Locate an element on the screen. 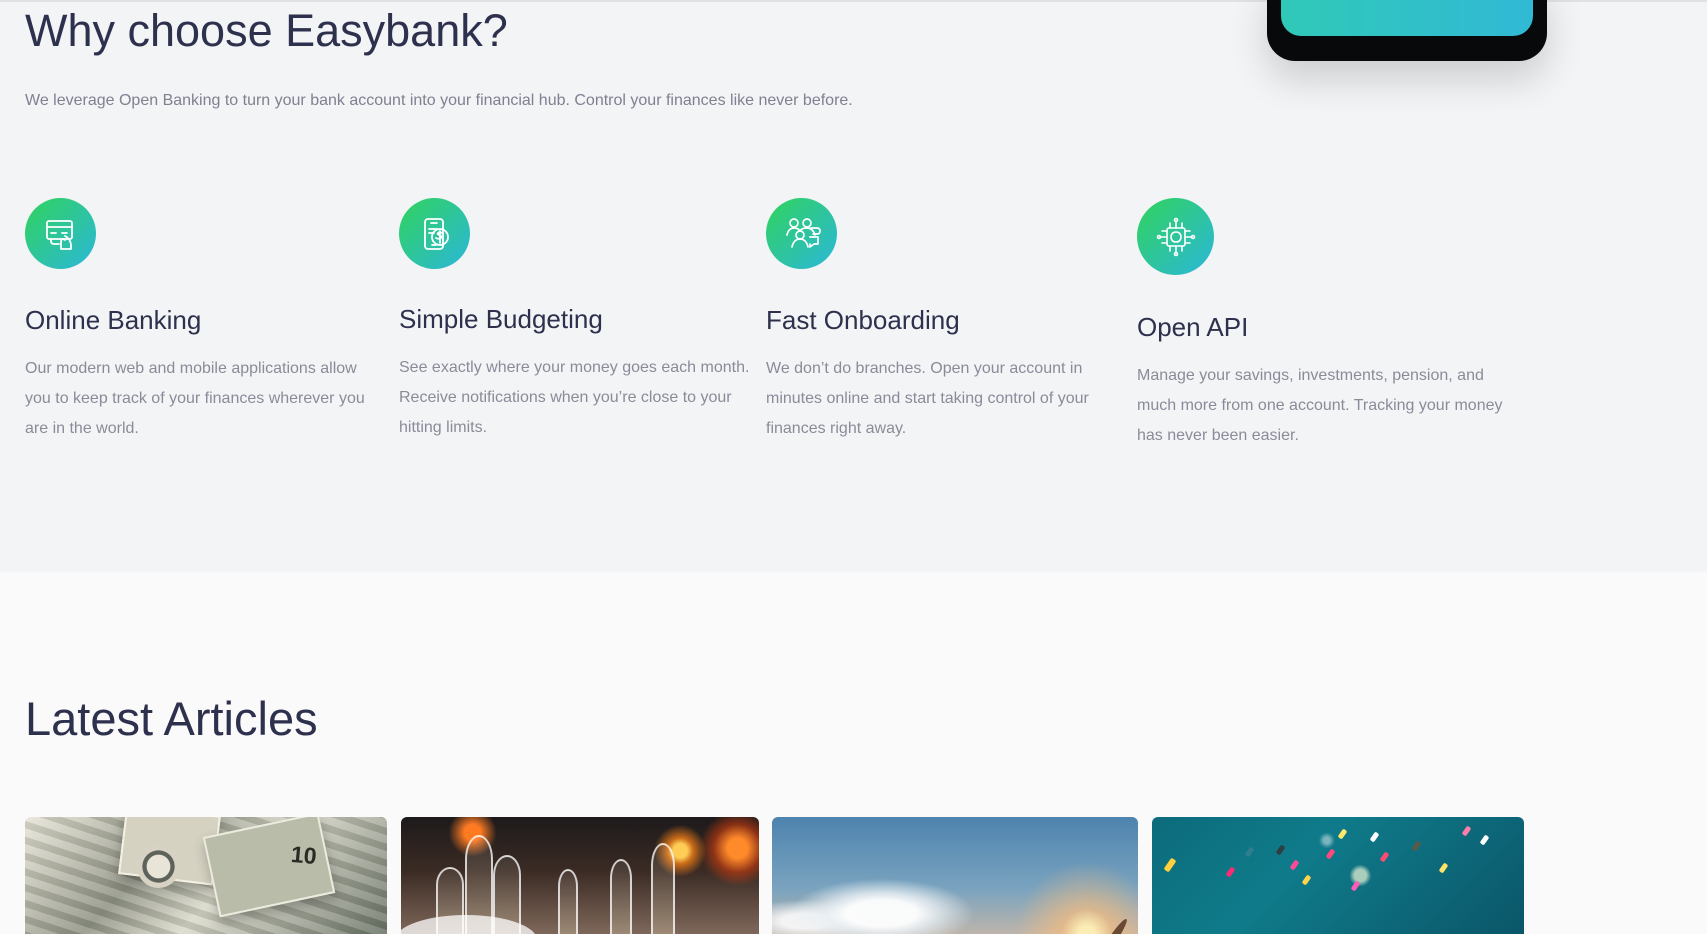 This screenshot has width=1707, height=934. plane-wing-shape is located at coordinates (1113, 925).